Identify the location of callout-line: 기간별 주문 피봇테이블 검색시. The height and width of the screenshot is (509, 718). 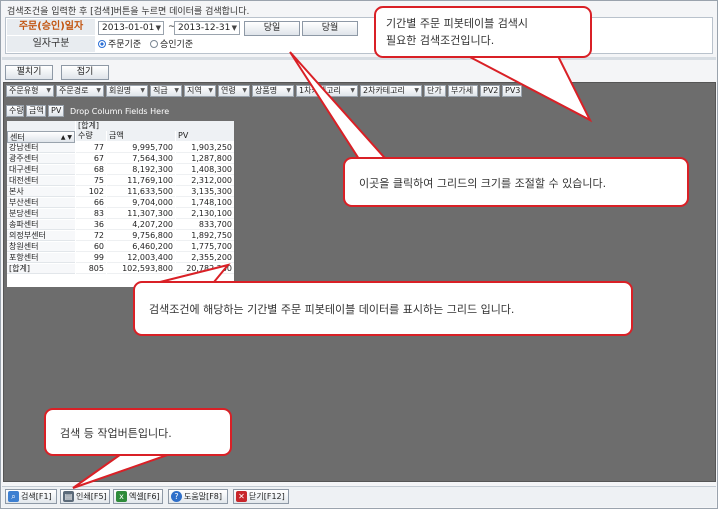
(457, 23).